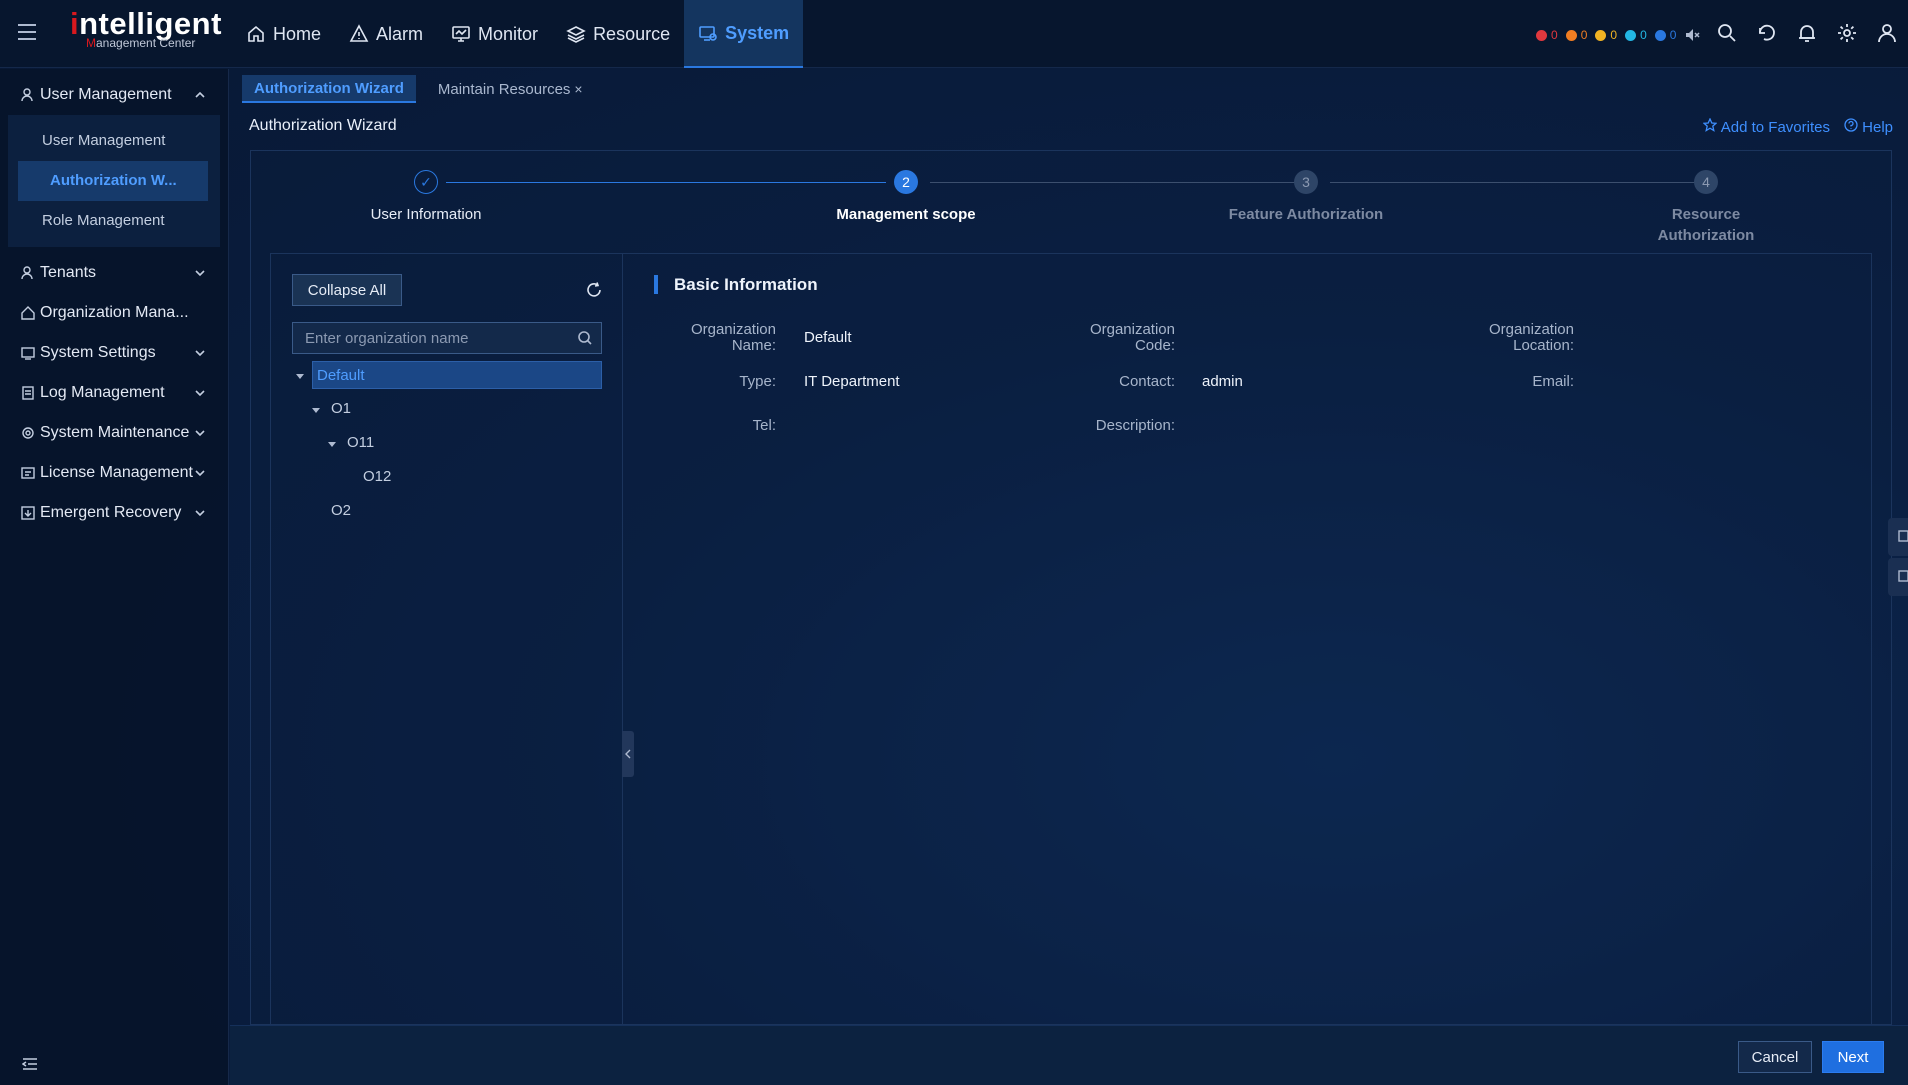  Describe the element at coordinates (1643, 35) in the screenshot. I see `warning-count: 0` at that location.